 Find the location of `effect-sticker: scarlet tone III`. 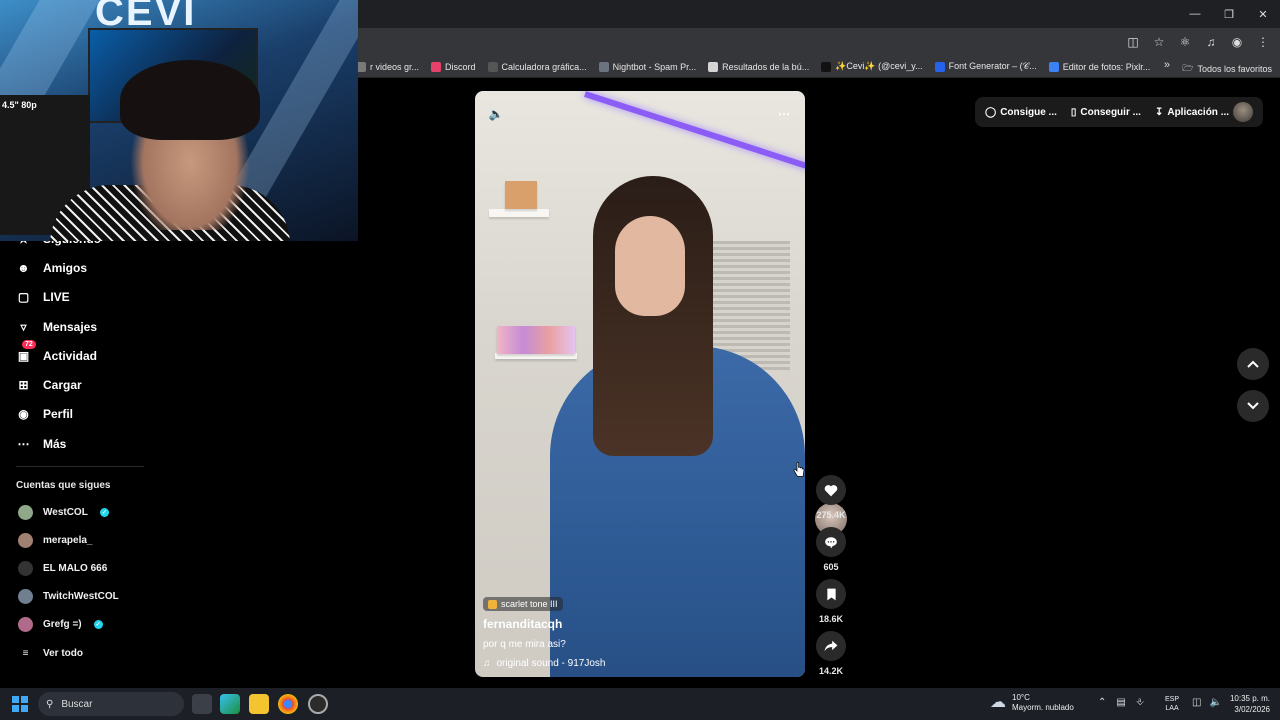

effect-sticker: scarlet tone III is located at coordinates (523, 604).